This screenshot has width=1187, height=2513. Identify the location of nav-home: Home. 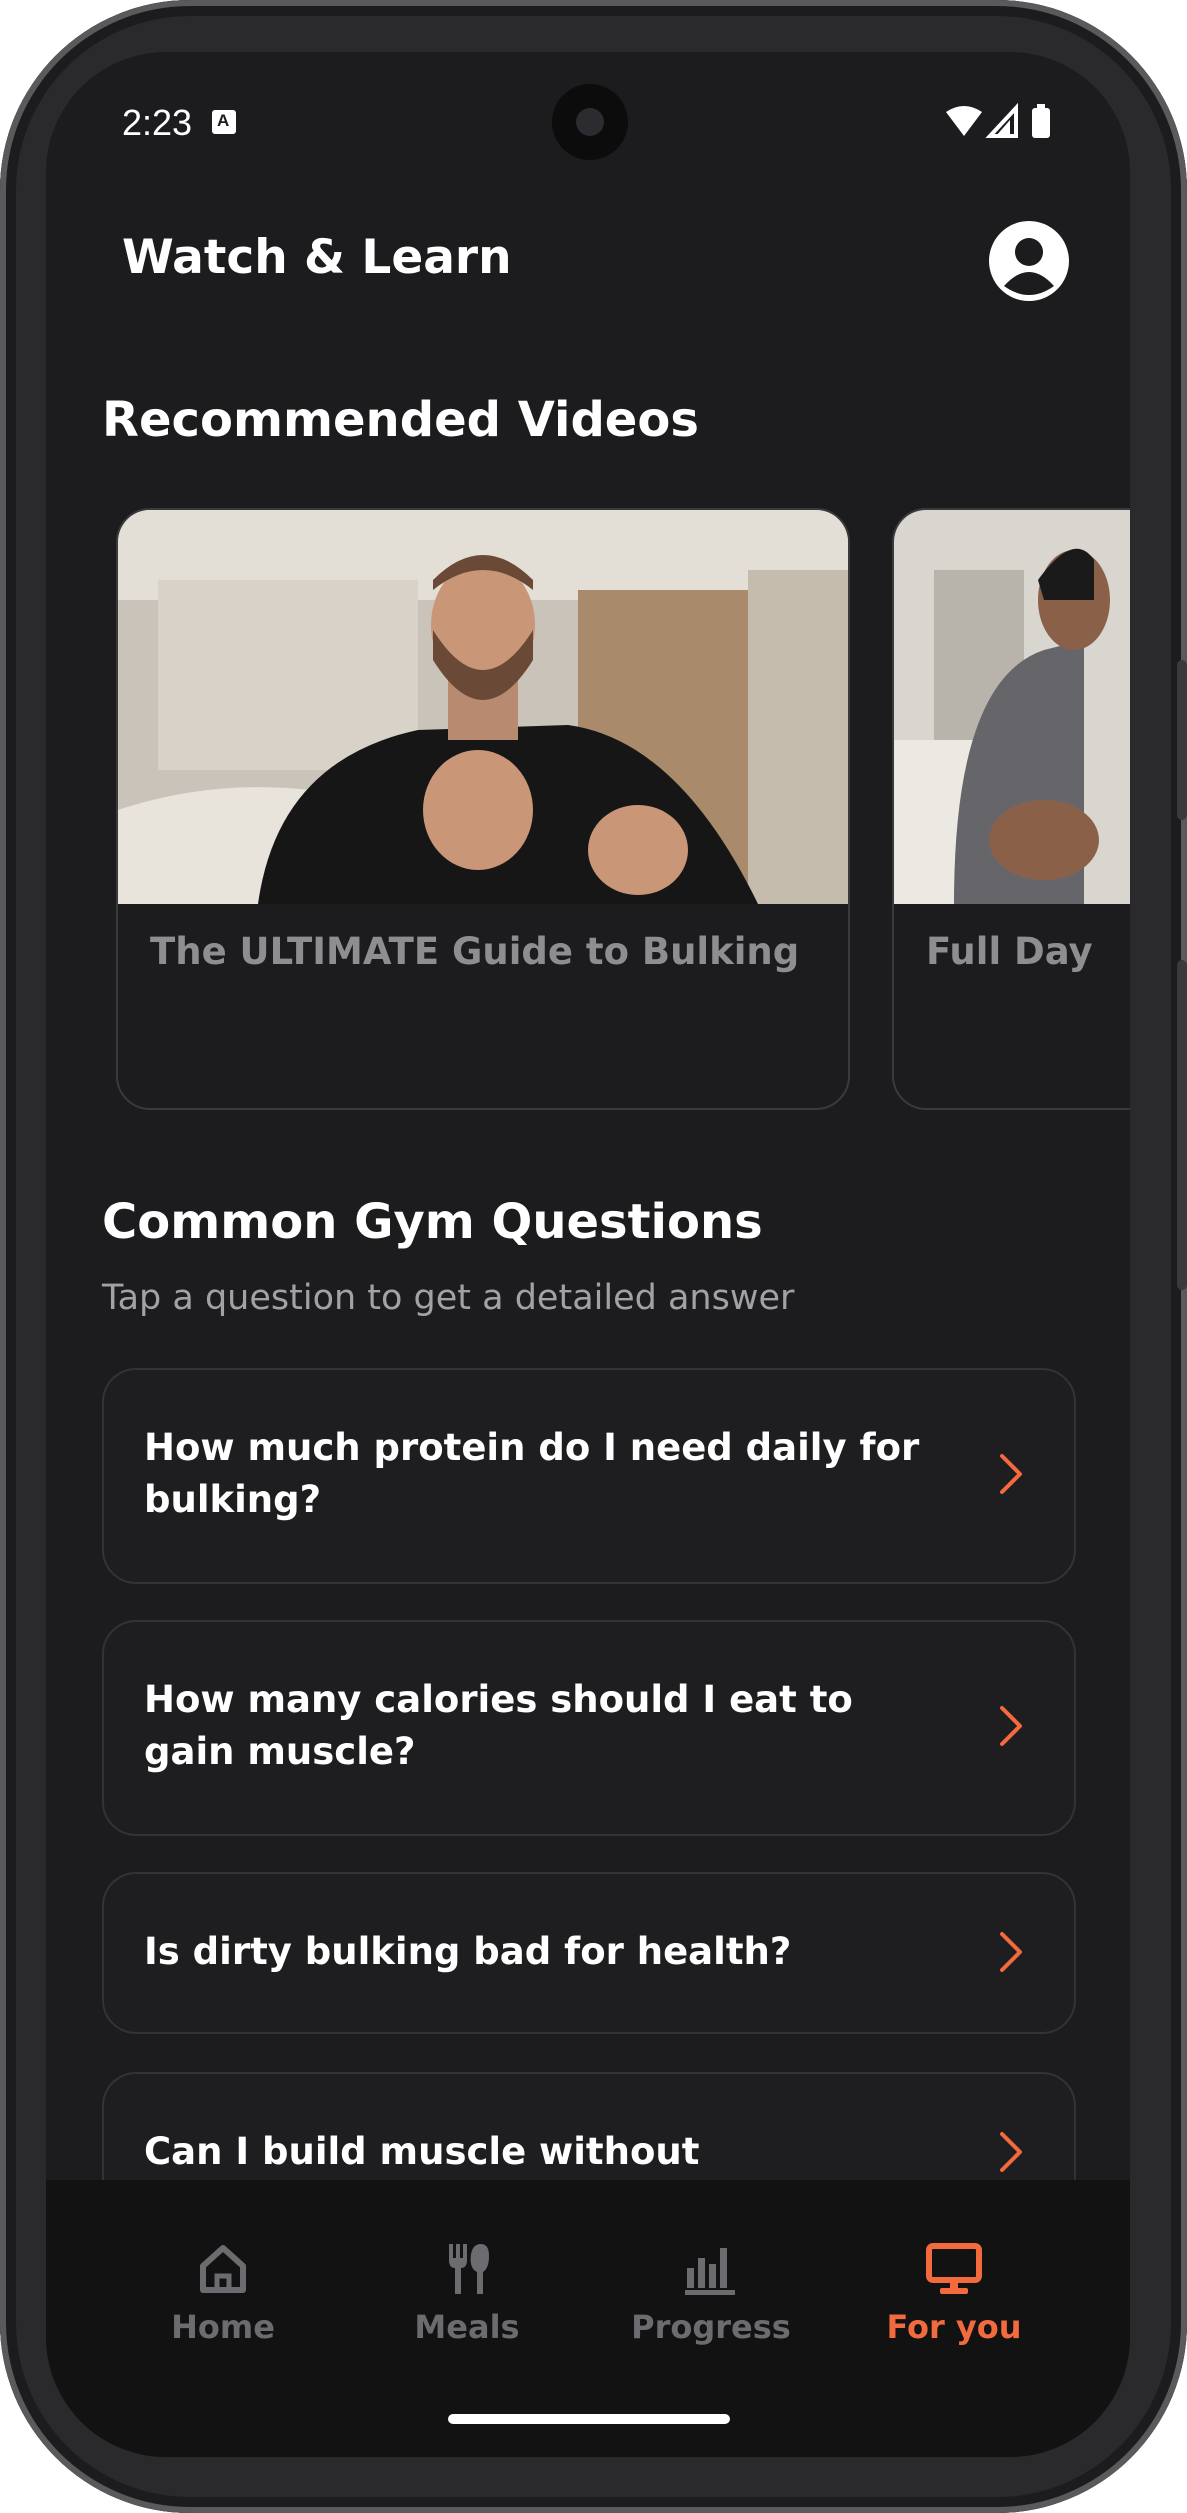
(223, 2292).